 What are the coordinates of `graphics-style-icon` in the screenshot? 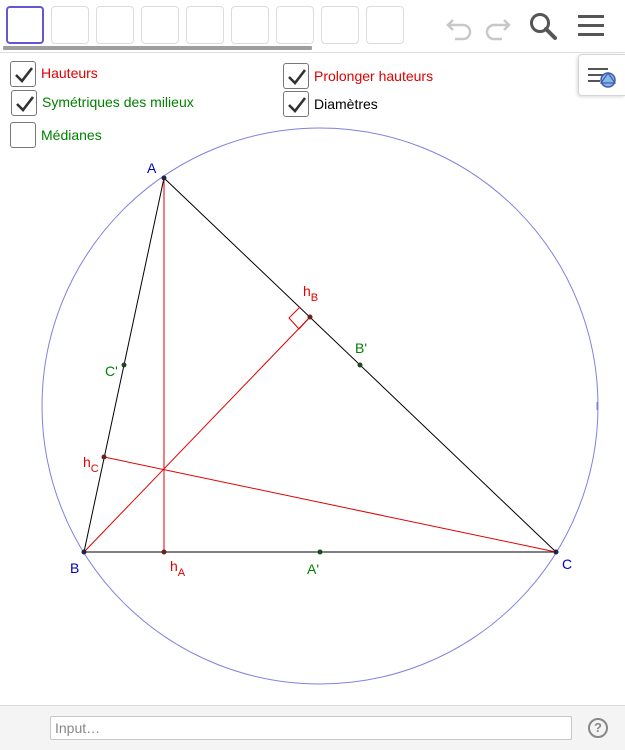 It's located at (602, 78).